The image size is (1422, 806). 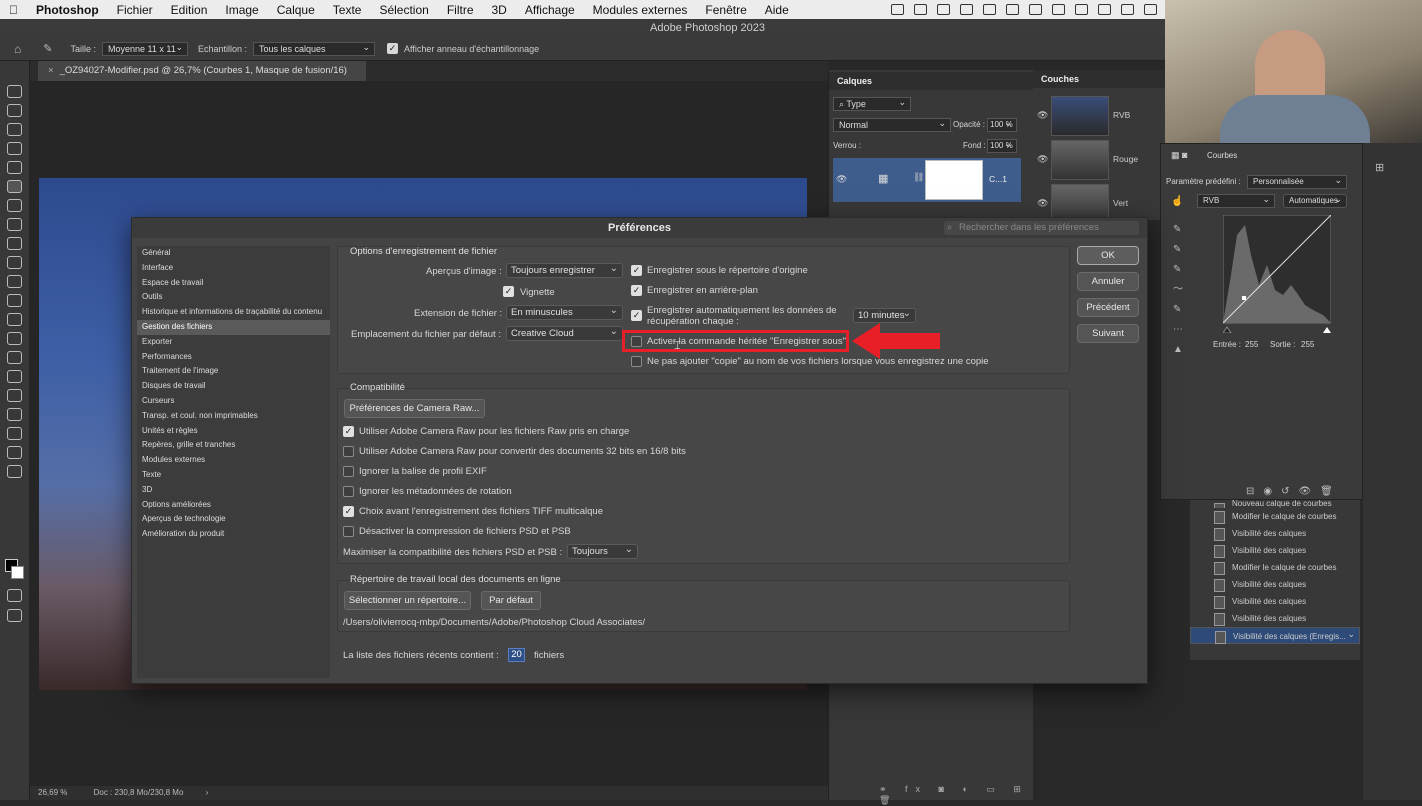 What do you see at coordinates (918, 177) in the screenshot?
I see `link-icon: ⛓` at bounding box center [918, 177].